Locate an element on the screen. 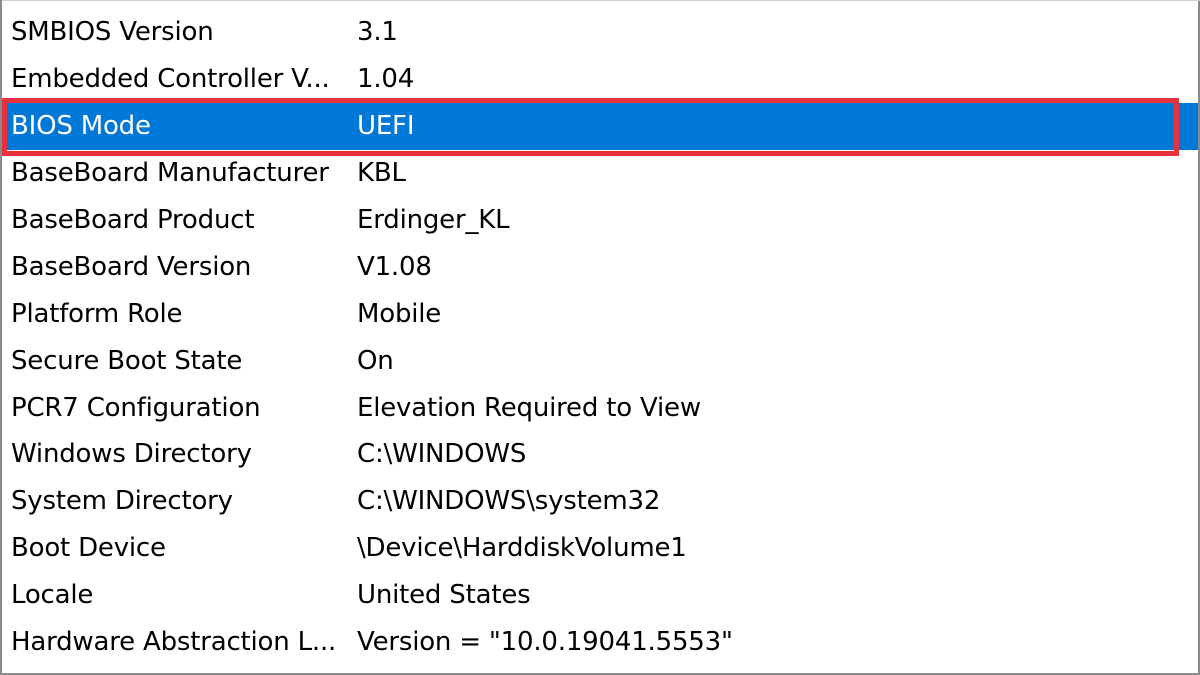  item-value: 1.04 is located at coordinates (386, 79).